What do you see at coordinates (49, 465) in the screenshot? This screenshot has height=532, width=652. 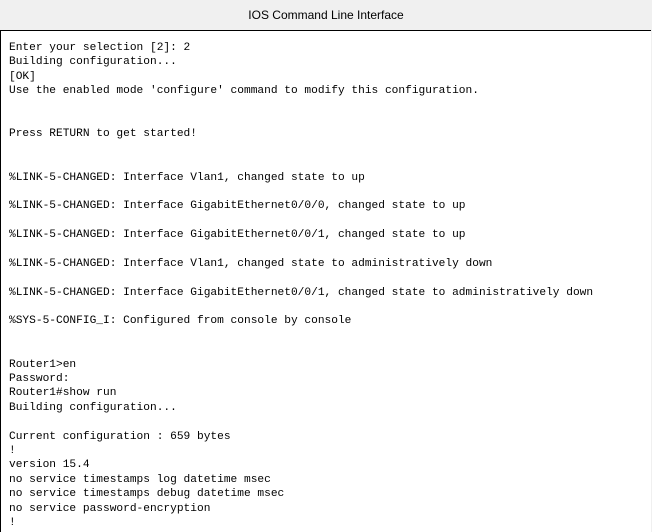 I see `terminal-line: version 15.4` at bounding box center [49, 465].